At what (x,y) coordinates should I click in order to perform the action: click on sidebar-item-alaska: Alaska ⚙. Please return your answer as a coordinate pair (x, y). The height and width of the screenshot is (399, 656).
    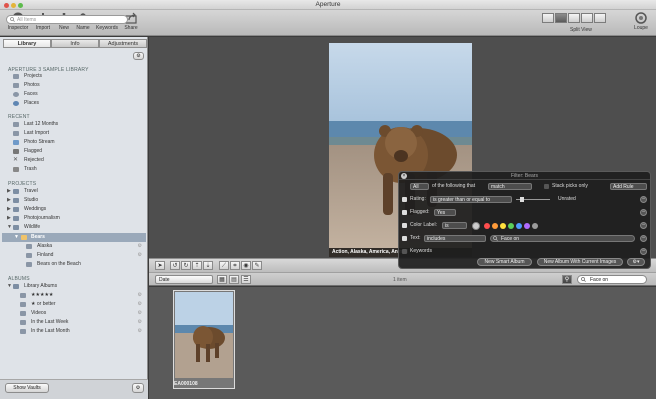
    Looking at the image, I should click on (84, 246).